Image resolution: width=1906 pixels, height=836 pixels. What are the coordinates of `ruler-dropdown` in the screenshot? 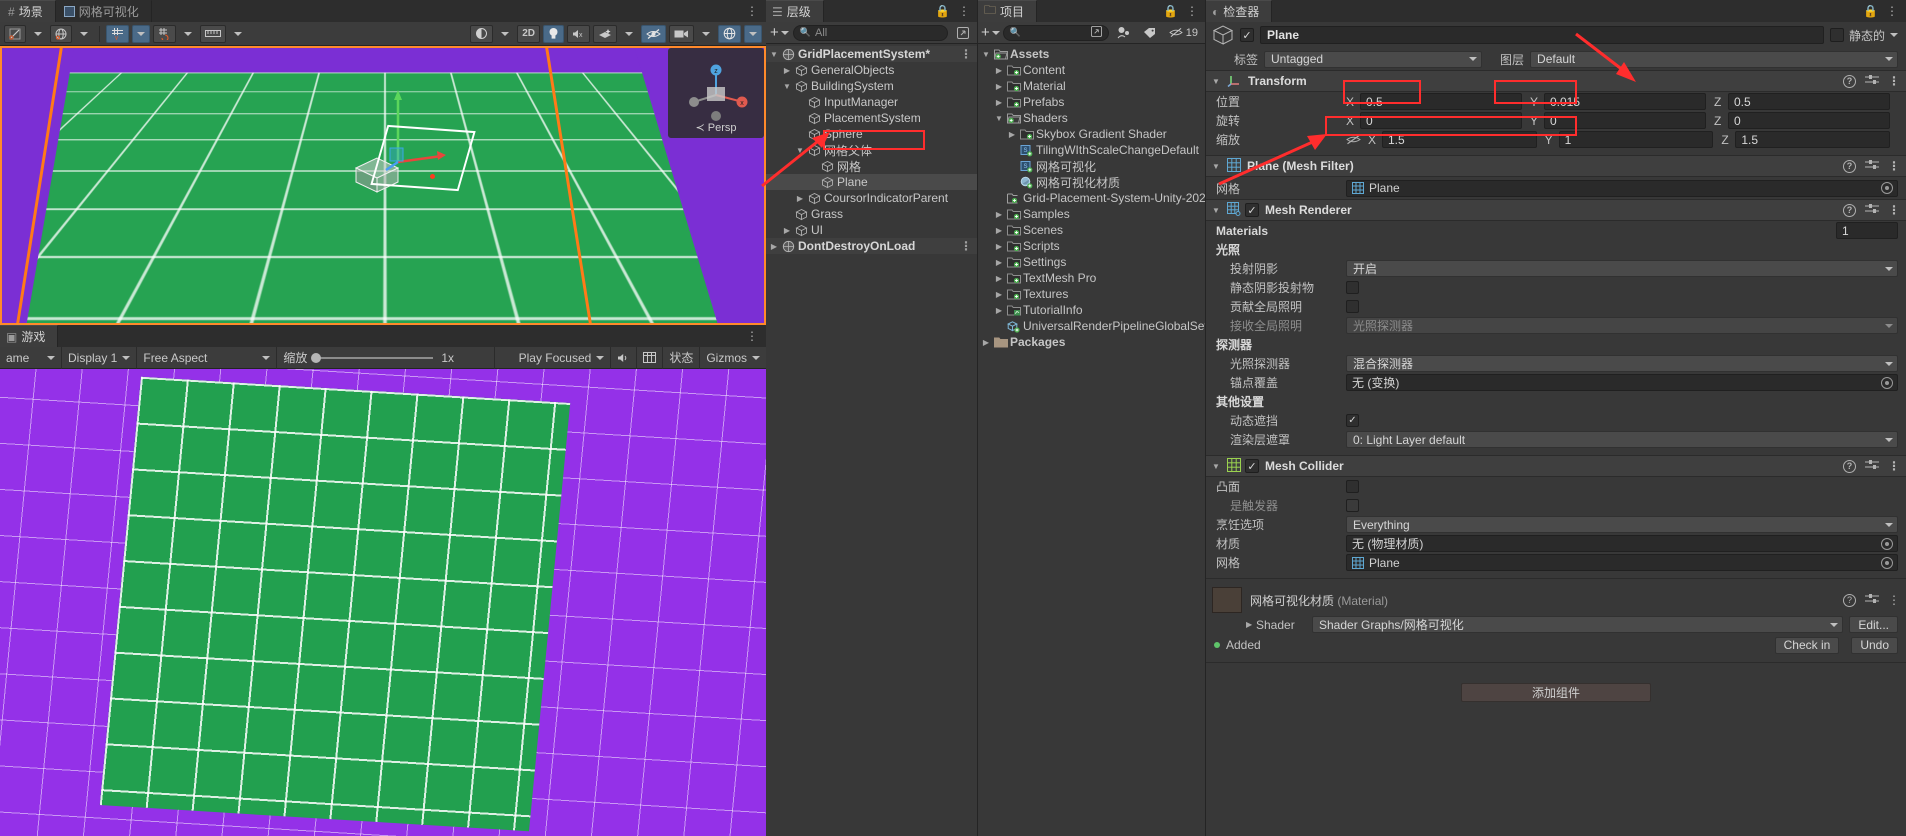 It's located at (238, 34).